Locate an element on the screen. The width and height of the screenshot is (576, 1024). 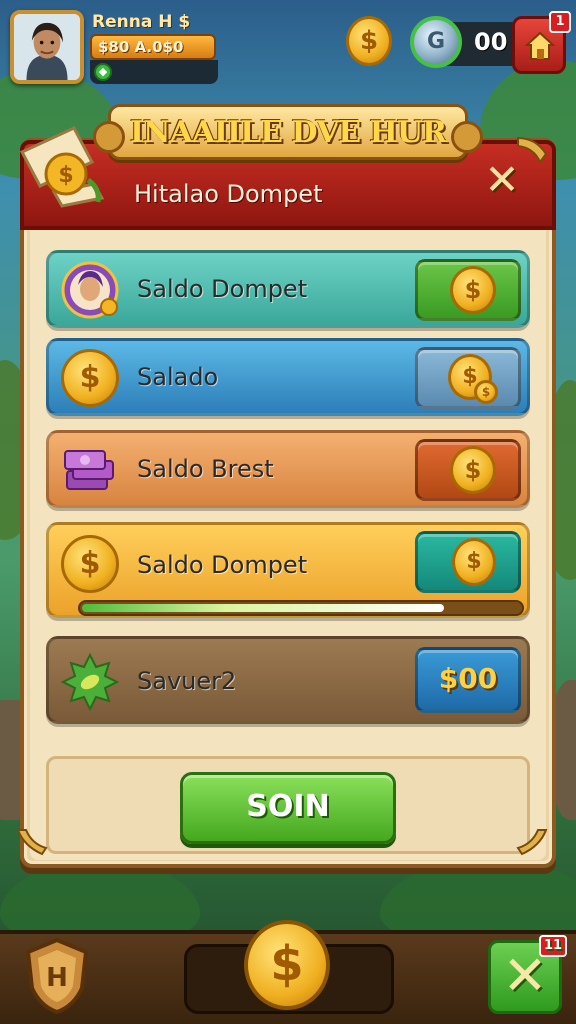
wallet-row-3: Saldo Brest $ is located at coordinates (288, 469).